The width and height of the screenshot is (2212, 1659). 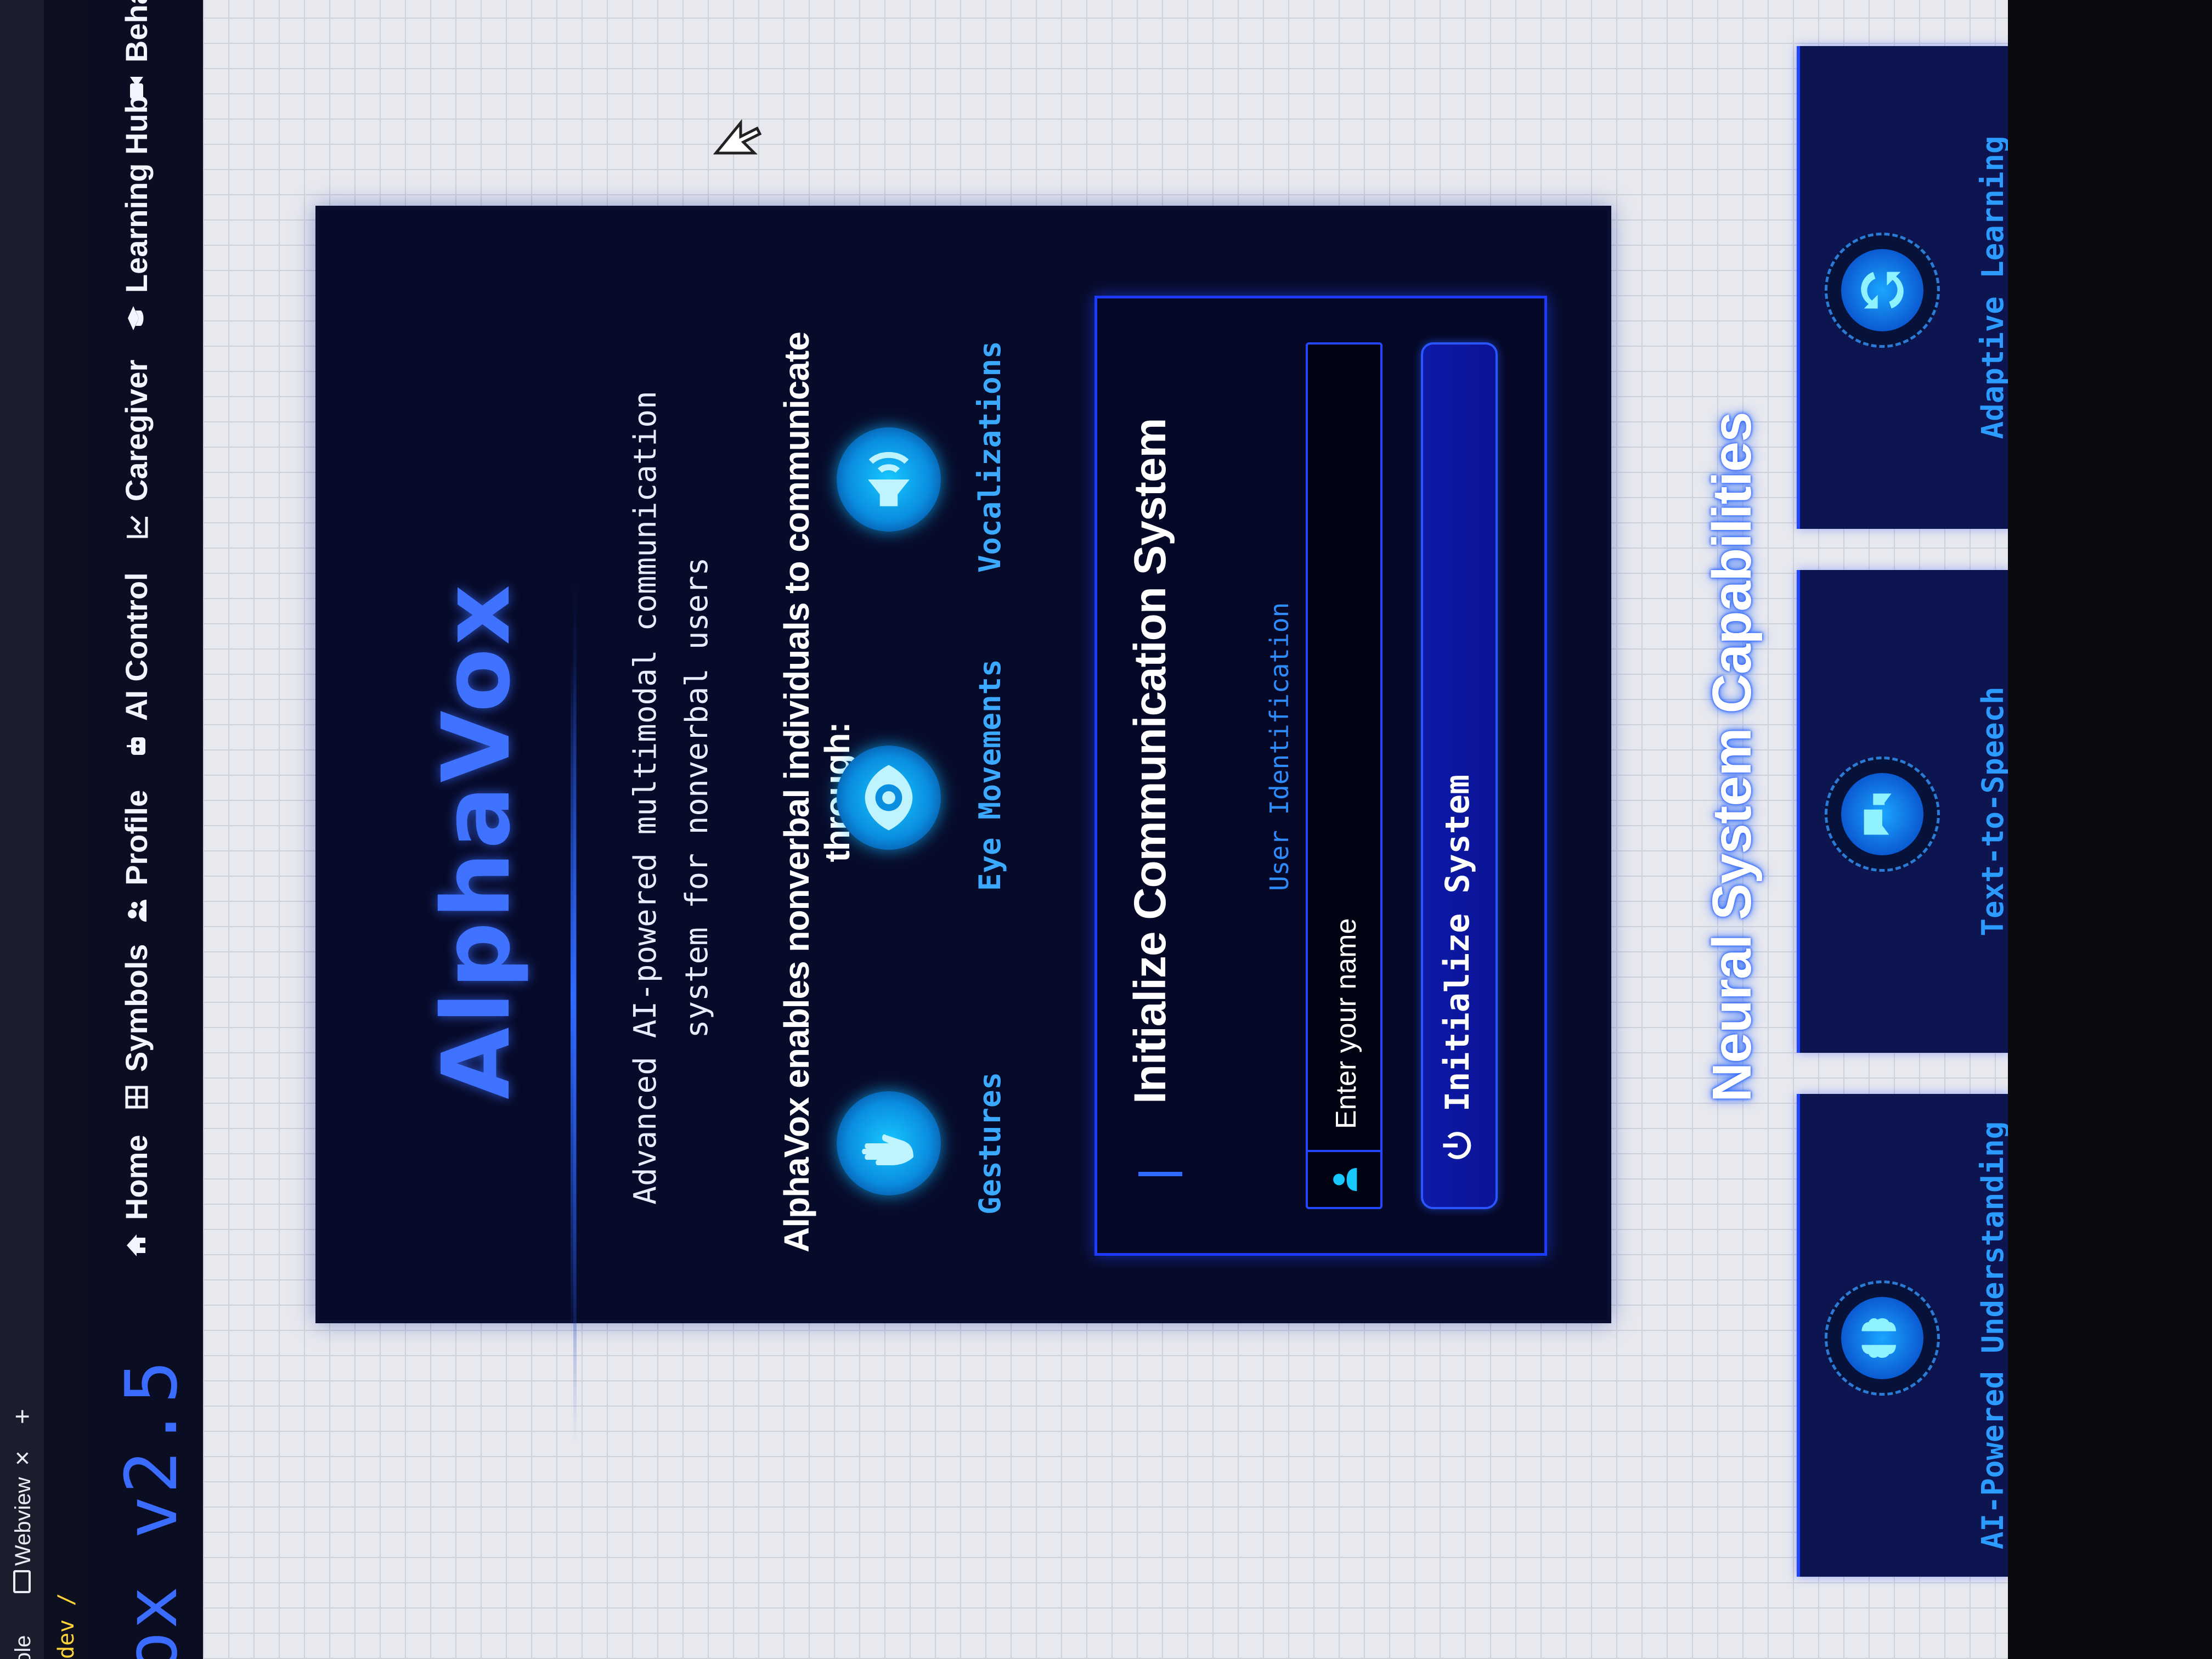 What do you see at coordinates (137, 194) in the screenshot?
I see `nav-learning-hub-label: Learning Hub` at bounding box center [137, 194].